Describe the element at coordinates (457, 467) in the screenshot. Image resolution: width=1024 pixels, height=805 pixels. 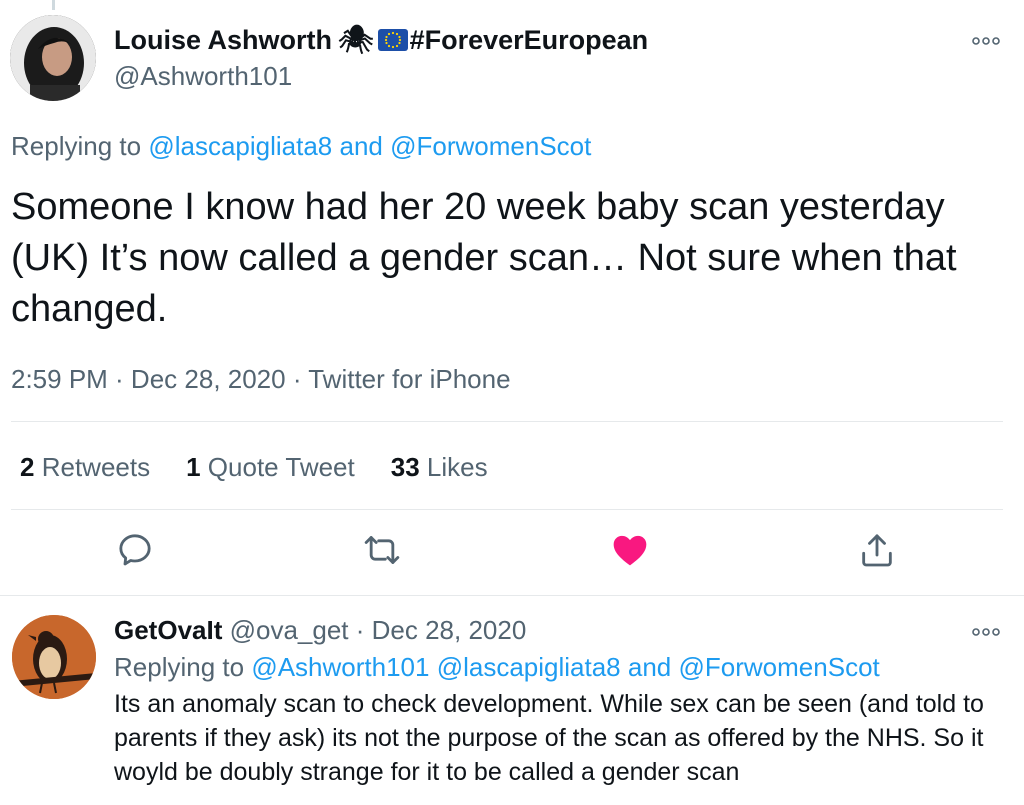
I see `likes-label: Likes` at that location.